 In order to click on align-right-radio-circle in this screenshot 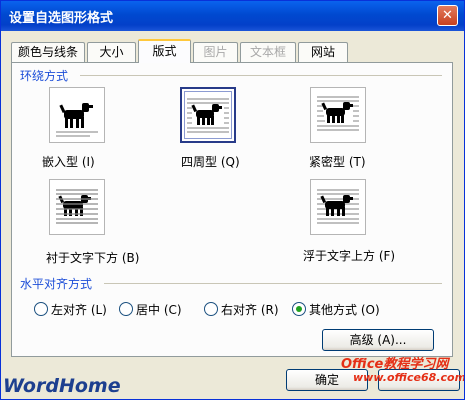, I will do `click(211, 309)`.